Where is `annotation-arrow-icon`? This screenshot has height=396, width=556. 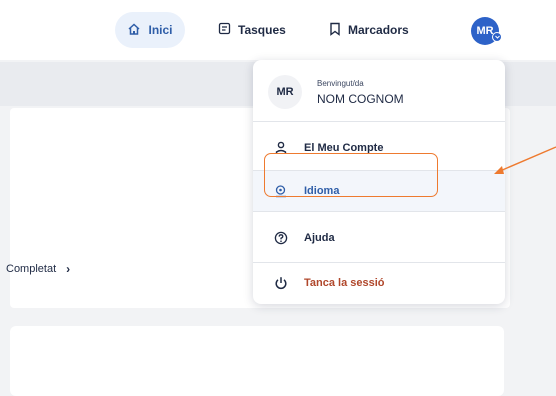
annotation-arrow-icon is located at coordinates (525, 160).